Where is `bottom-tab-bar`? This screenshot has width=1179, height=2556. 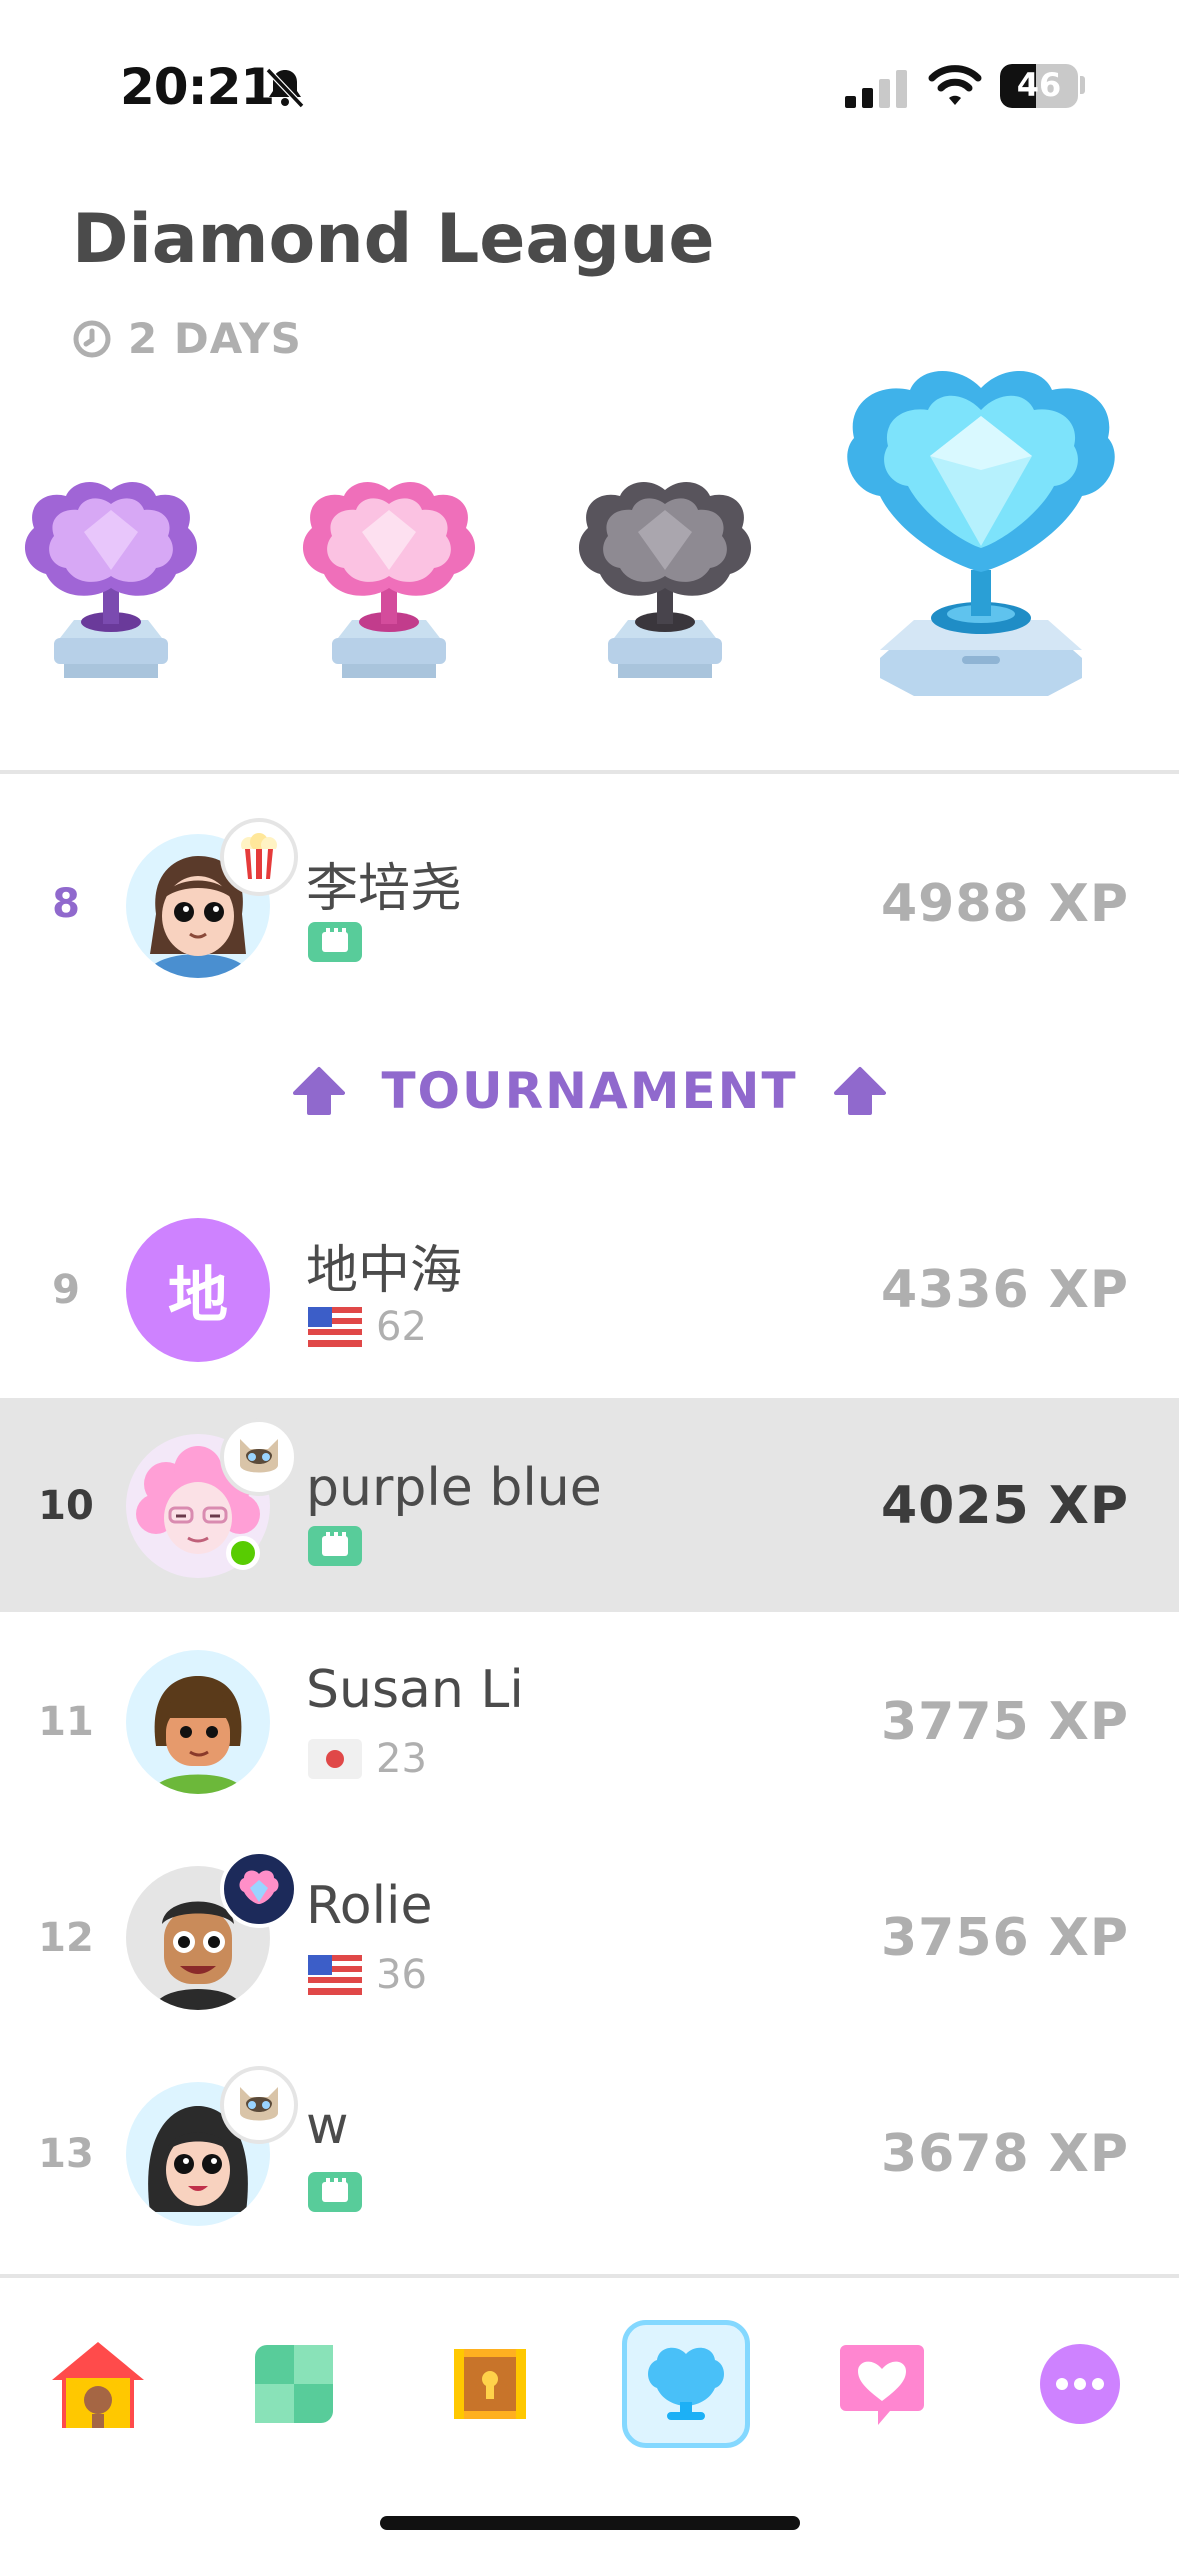 bottom-tab-bar is located at coordinates (589, 2415).